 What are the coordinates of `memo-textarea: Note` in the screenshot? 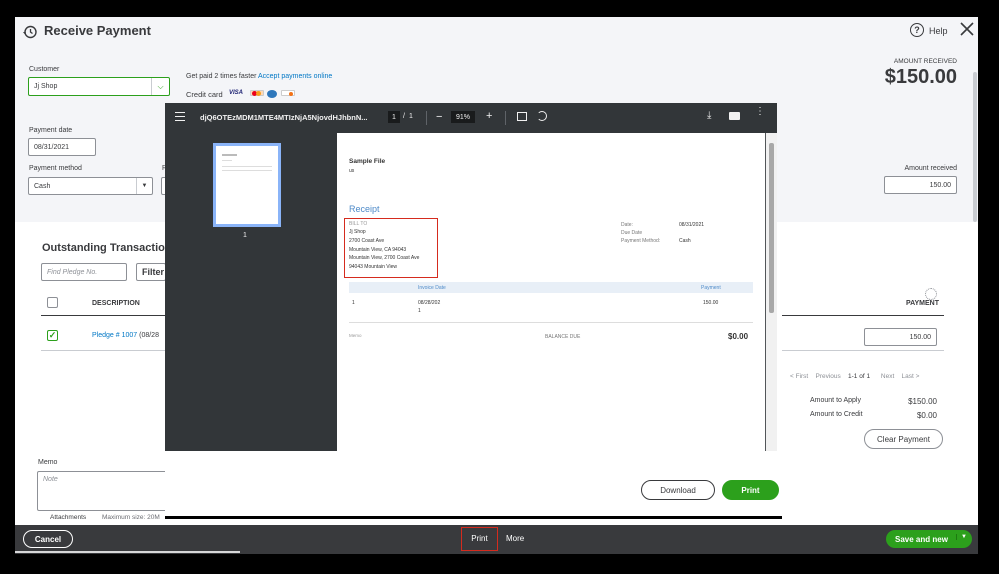 It's located at (102, 491).